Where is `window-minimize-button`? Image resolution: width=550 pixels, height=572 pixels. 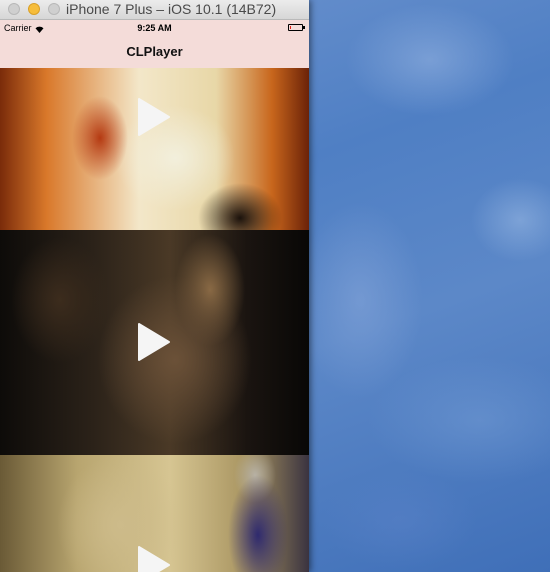 window-minimize-button is located at coordinates (34, 9).